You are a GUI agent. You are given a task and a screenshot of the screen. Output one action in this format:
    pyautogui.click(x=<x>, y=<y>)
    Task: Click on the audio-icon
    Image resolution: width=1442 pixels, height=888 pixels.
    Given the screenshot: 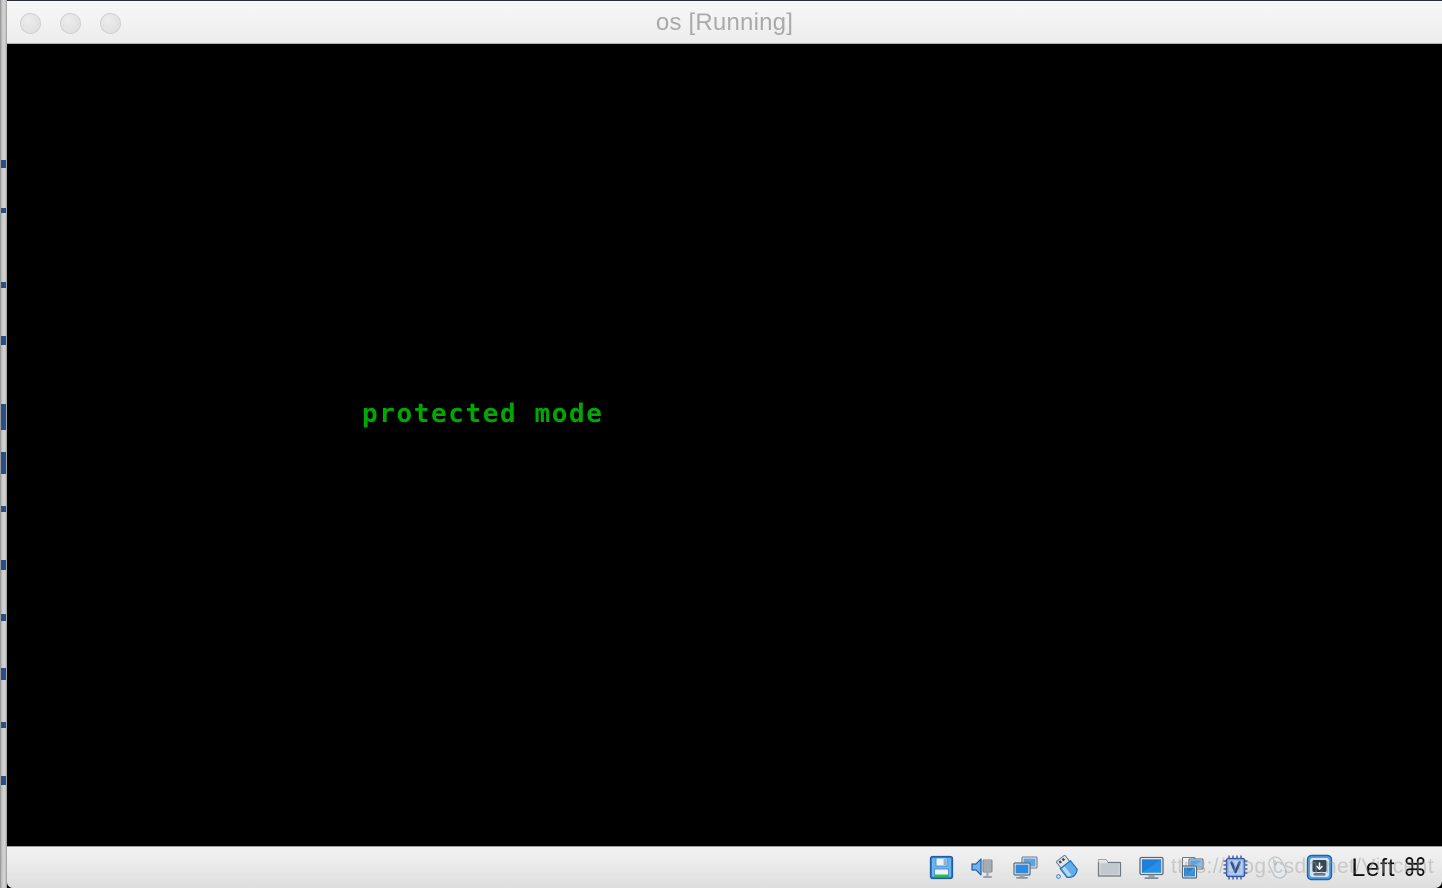 What is the action you would take?
    pyautogui.click(x=983, y=867)
    